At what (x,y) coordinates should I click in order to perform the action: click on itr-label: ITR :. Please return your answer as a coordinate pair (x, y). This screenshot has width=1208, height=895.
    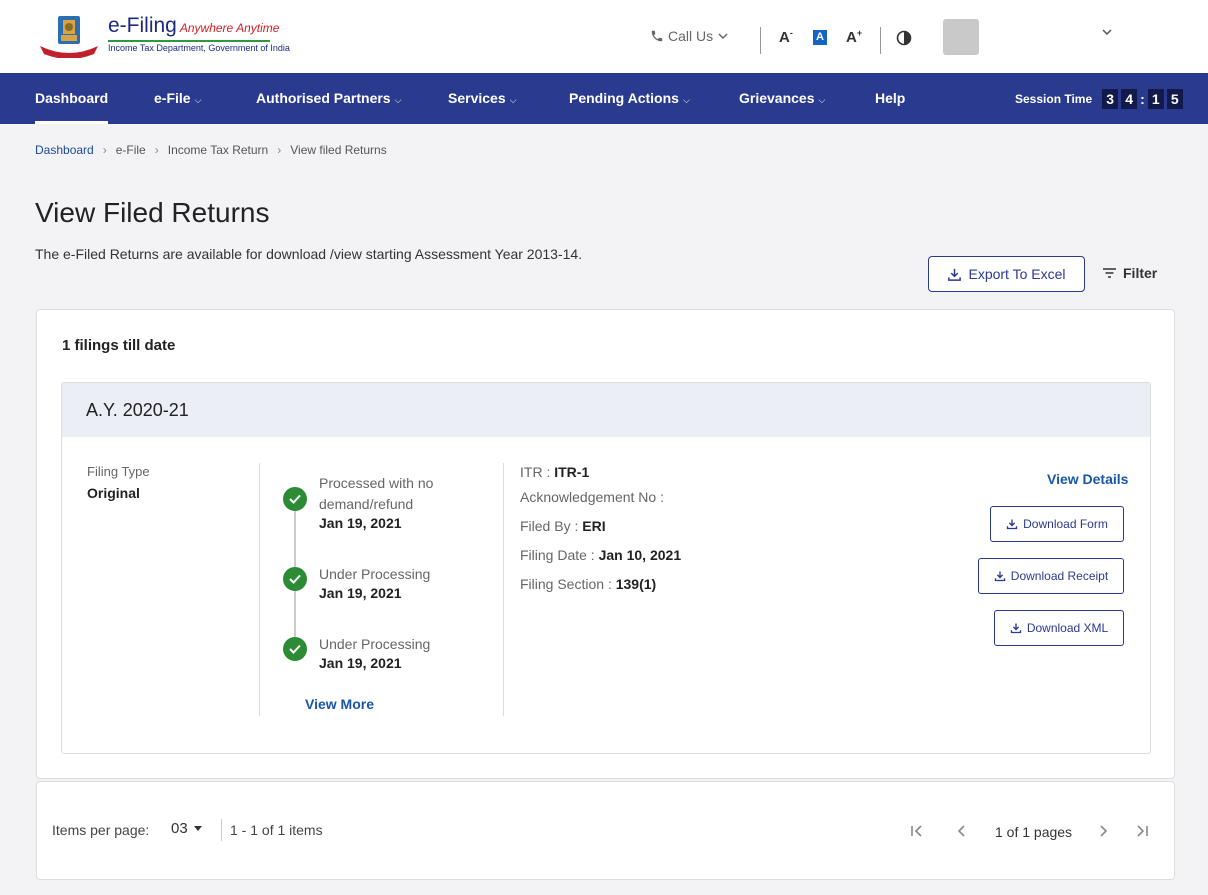
    Looking at the image, I should click on (535, 472).